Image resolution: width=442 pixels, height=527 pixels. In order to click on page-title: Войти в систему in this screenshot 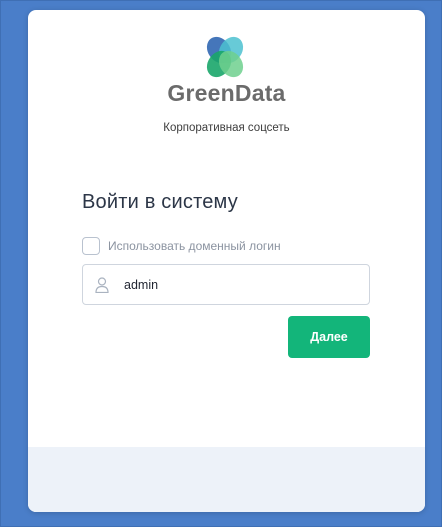, I will do `click(160, 202)`.